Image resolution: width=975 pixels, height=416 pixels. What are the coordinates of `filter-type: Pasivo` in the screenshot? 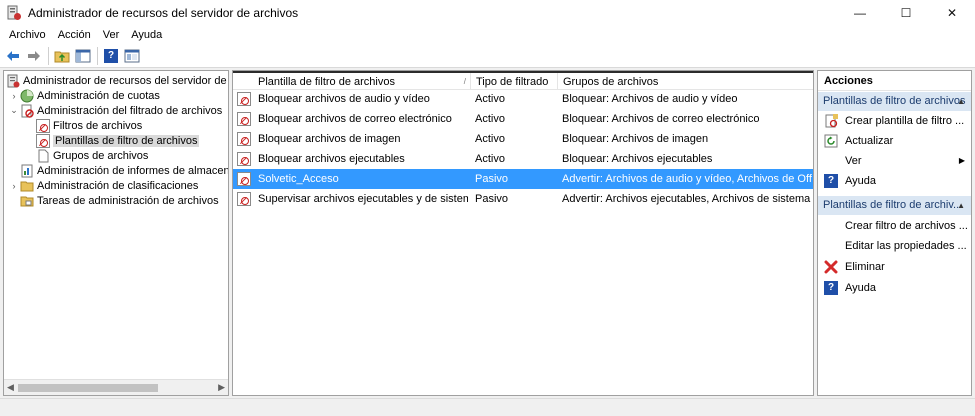 It's located at (492, 179).